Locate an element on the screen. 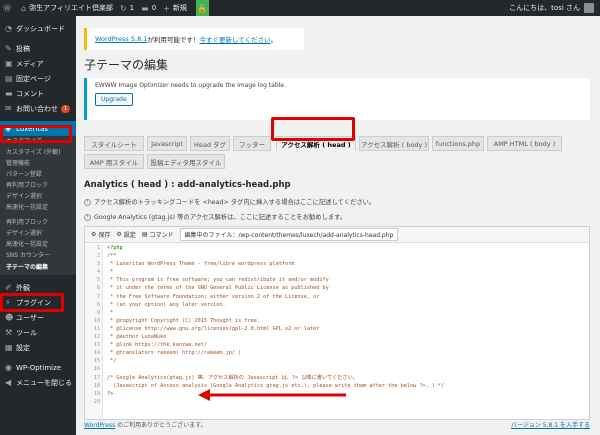 This screenshot has width=600, height=435. page-icon: ▤ is located at coordinates (9, 78).